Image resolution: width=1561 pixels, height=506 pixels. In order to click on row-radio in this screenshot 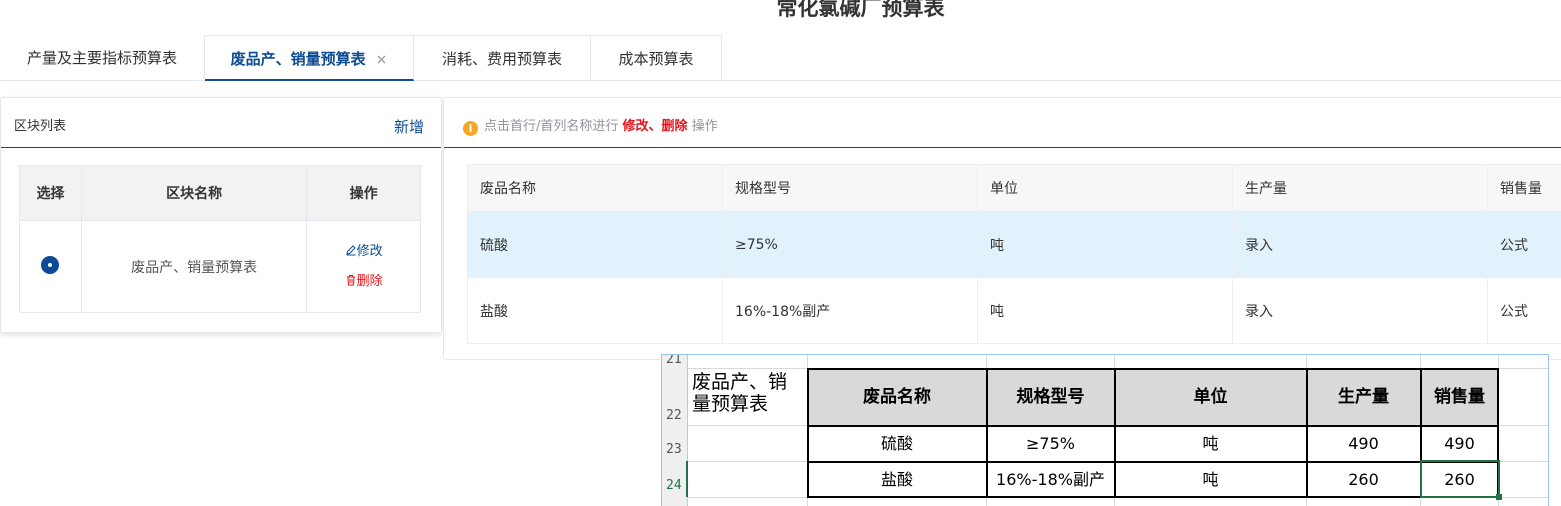, I will do `click(50, 265)`.